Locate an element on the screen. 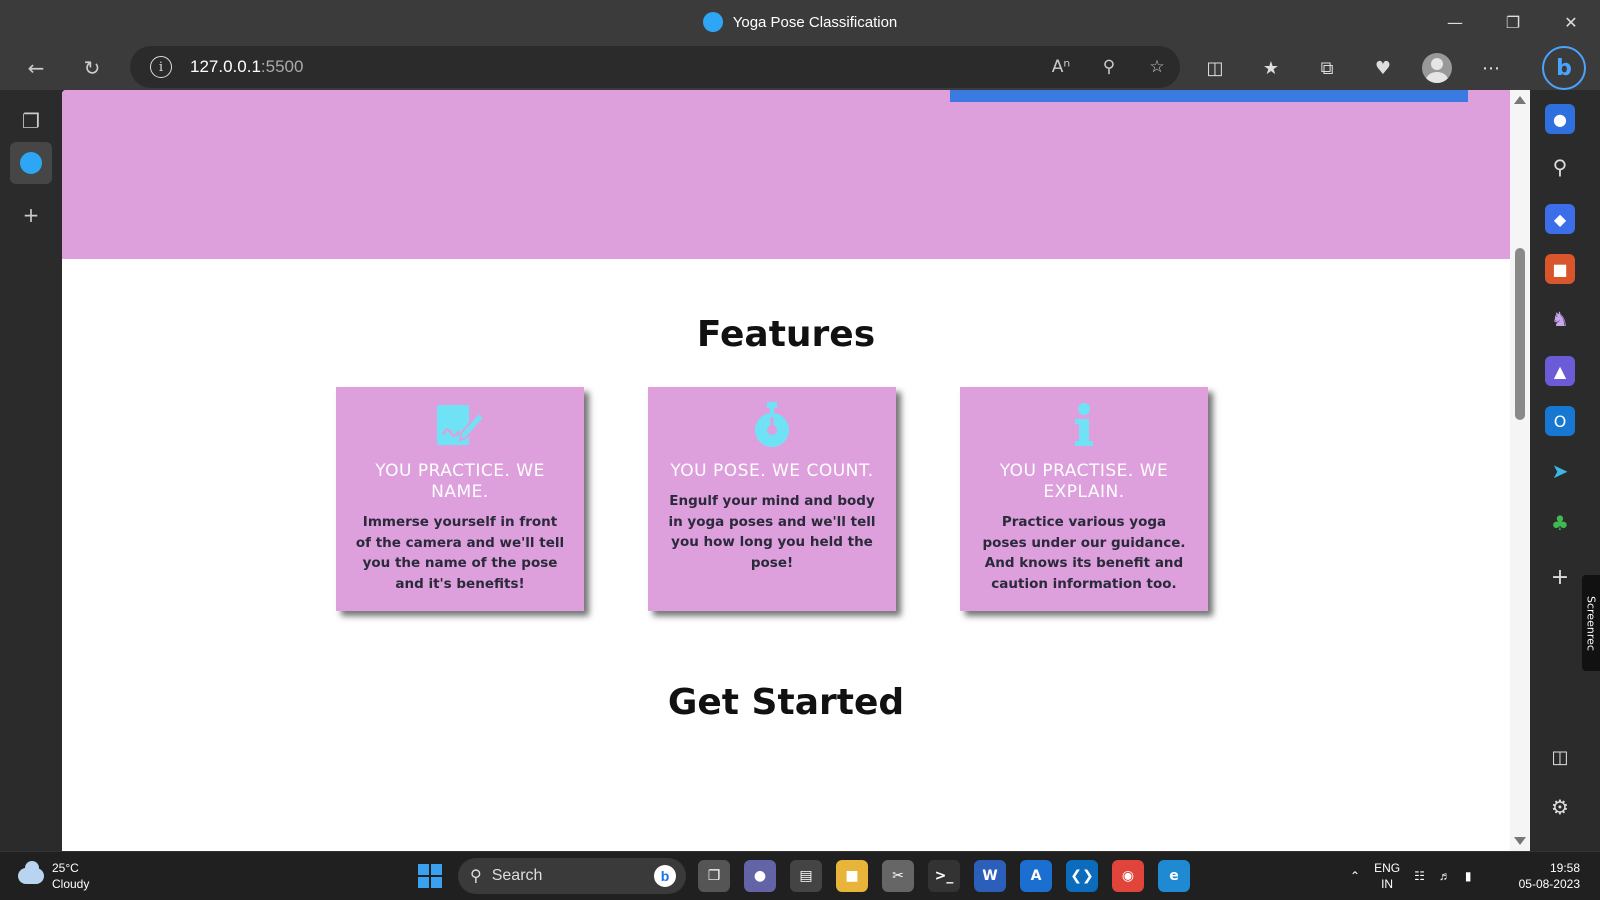 Image resolution: width=1600 pixels, height=900 pixels. file-explorer-icon: ■ is located at coordinates (852, 876).